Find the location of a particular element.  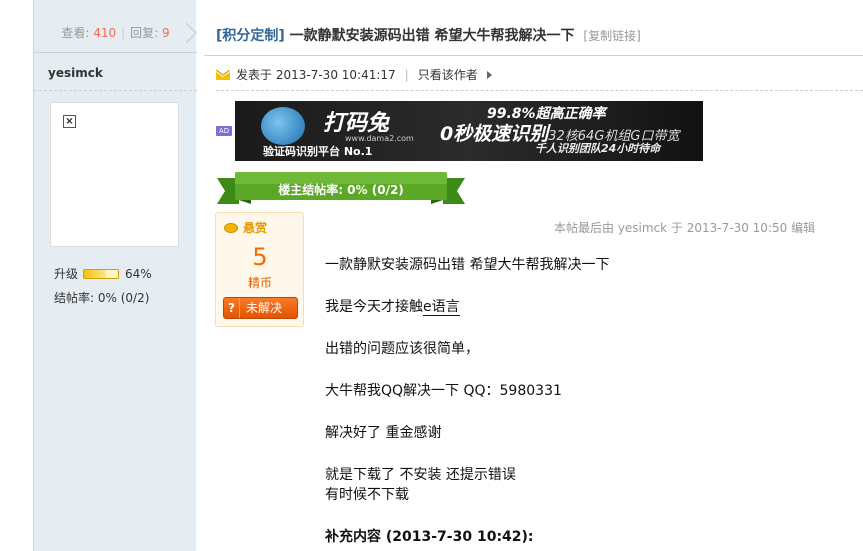

online-status-icon is located at coordinates (223, 74).